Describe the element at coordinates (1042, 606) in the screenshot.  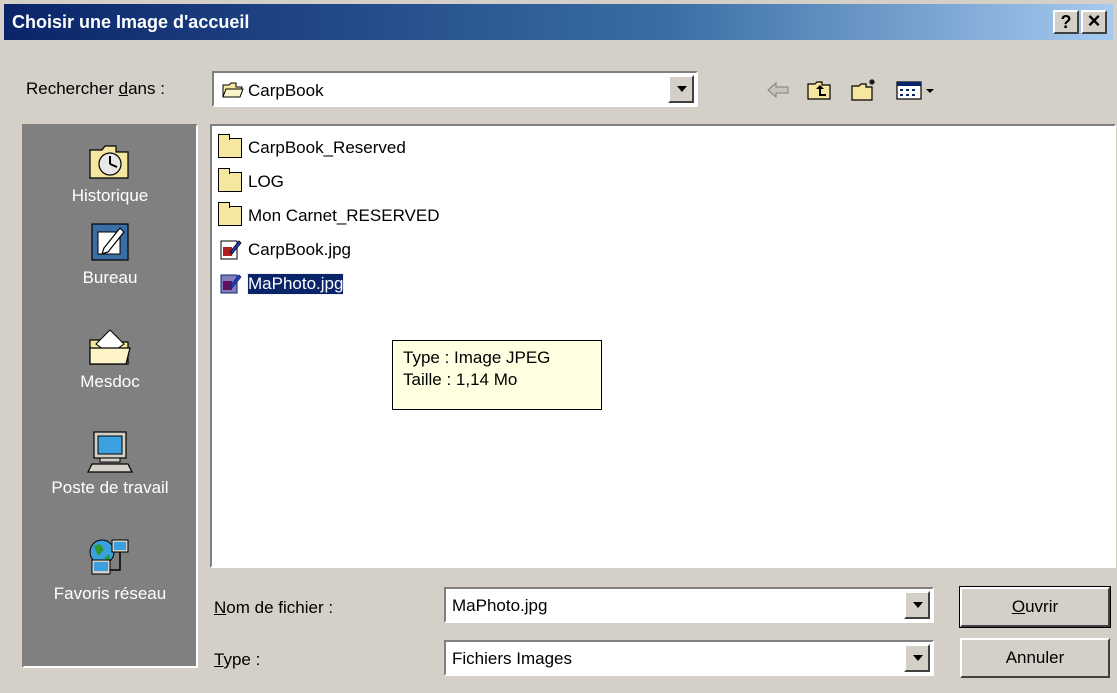
I see `open-button-rest: uvrir` at that location.